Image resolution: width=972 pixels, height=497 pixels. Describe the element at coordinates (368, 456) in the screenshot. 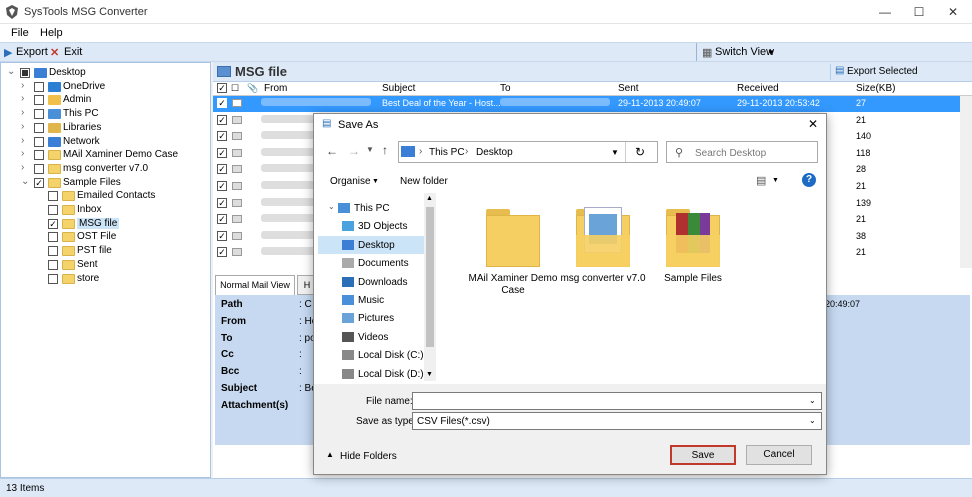

I see `hide-folders-button: Hide Folders` at that location.